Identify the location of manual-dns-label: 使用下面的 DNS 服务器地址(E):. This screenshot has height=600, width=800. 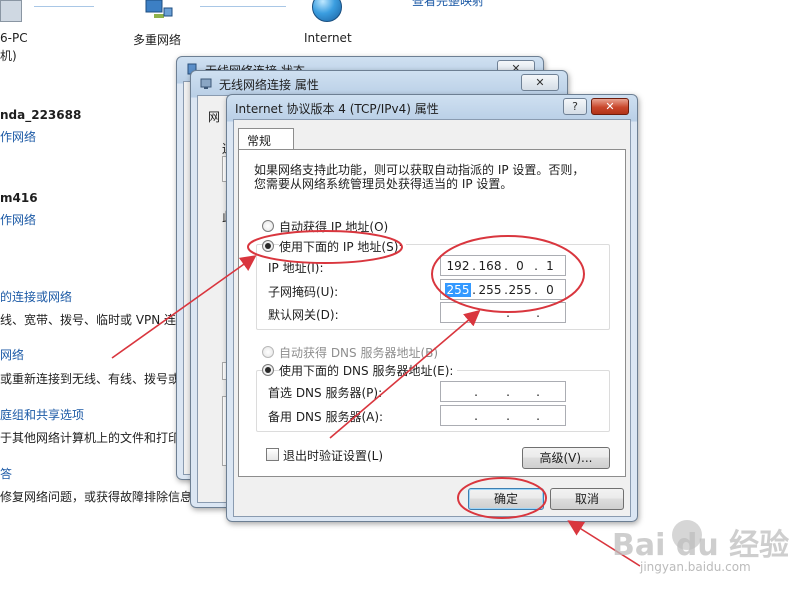
(368, 370).